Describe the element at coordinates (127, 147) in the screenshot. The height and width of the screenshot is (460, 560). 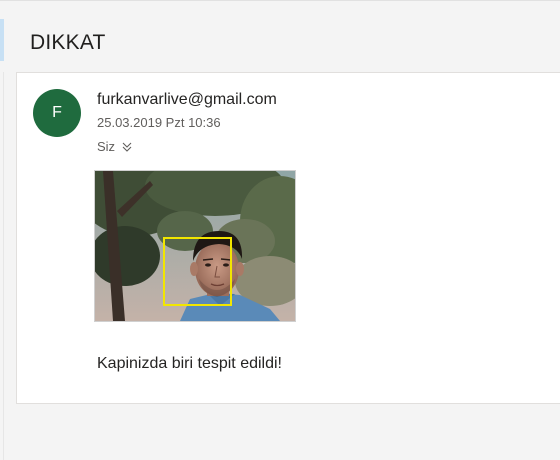
I see `chevron-down-double-icon` at that location.